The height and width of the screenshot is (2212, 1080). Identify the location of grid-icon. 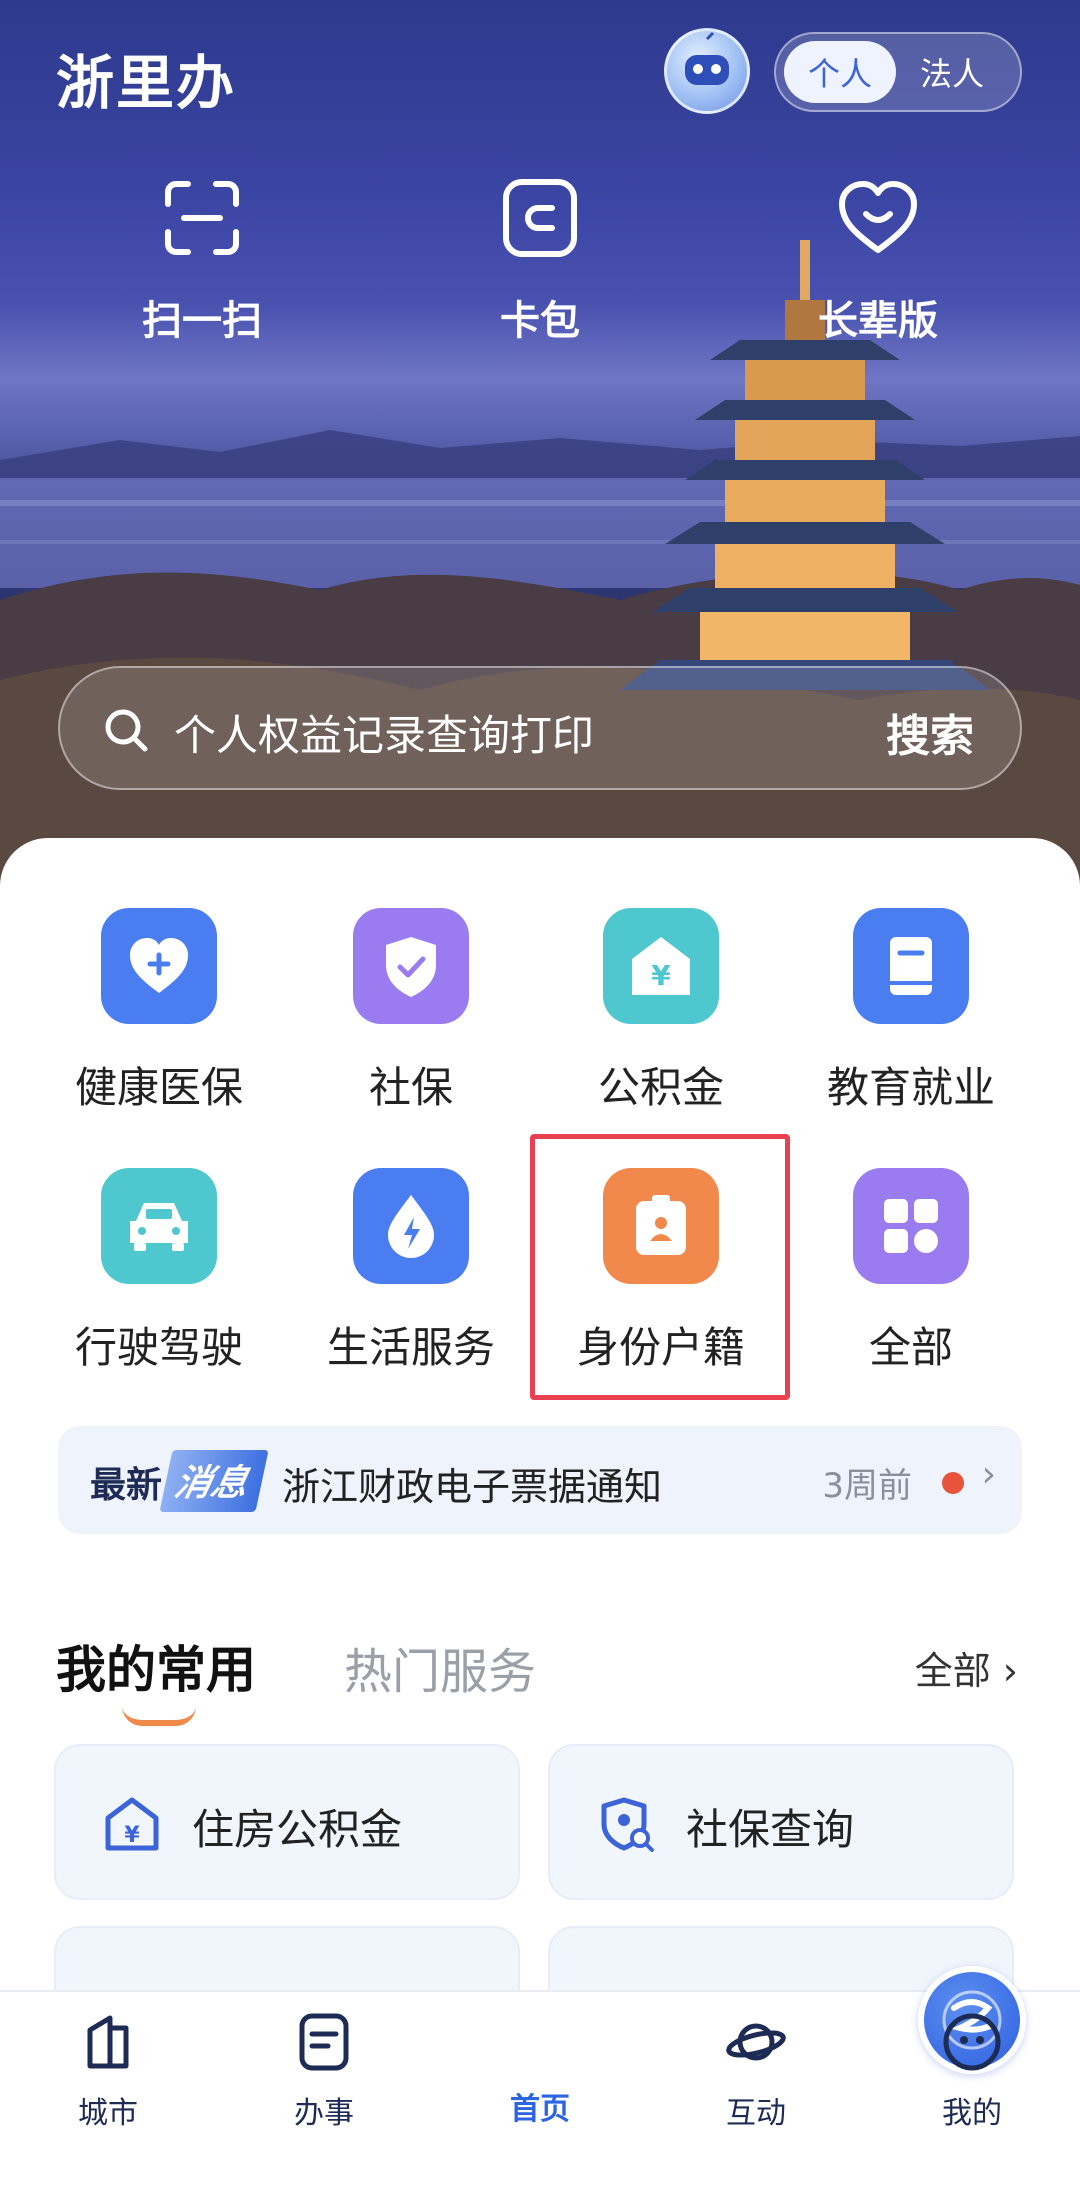
(911, 1226).